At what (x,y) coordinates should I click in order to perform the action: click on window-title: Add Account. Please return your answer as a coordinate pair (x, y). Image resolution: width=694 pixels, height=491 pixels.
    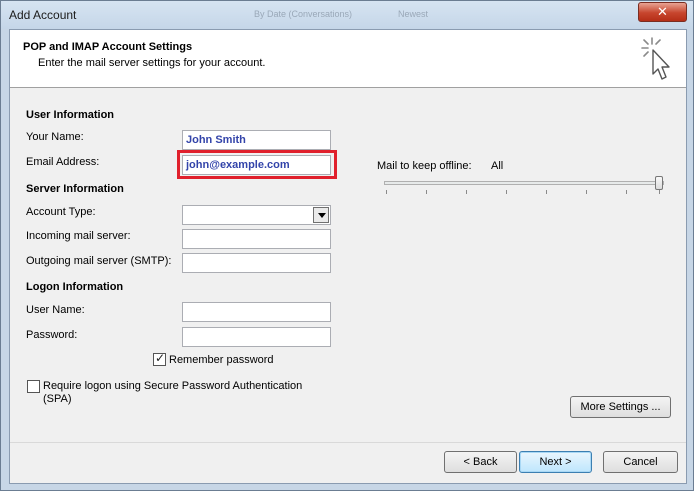
    Looking at the image, I should click on (43, 15).